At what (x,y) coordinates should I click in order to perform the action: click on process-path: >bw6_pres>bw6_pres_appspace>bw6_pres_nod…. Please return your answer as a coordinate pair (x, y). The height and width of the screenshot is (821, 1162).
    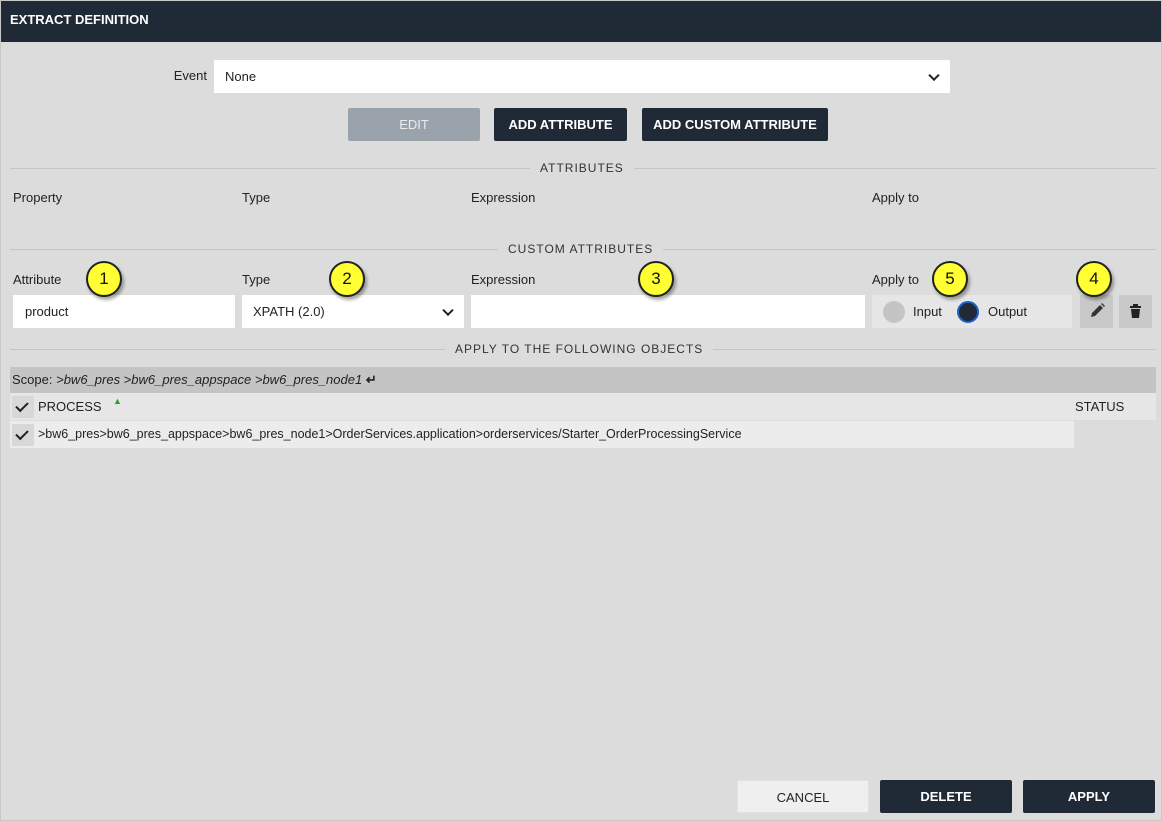
    Looking at the image, I should click on (390, 434).